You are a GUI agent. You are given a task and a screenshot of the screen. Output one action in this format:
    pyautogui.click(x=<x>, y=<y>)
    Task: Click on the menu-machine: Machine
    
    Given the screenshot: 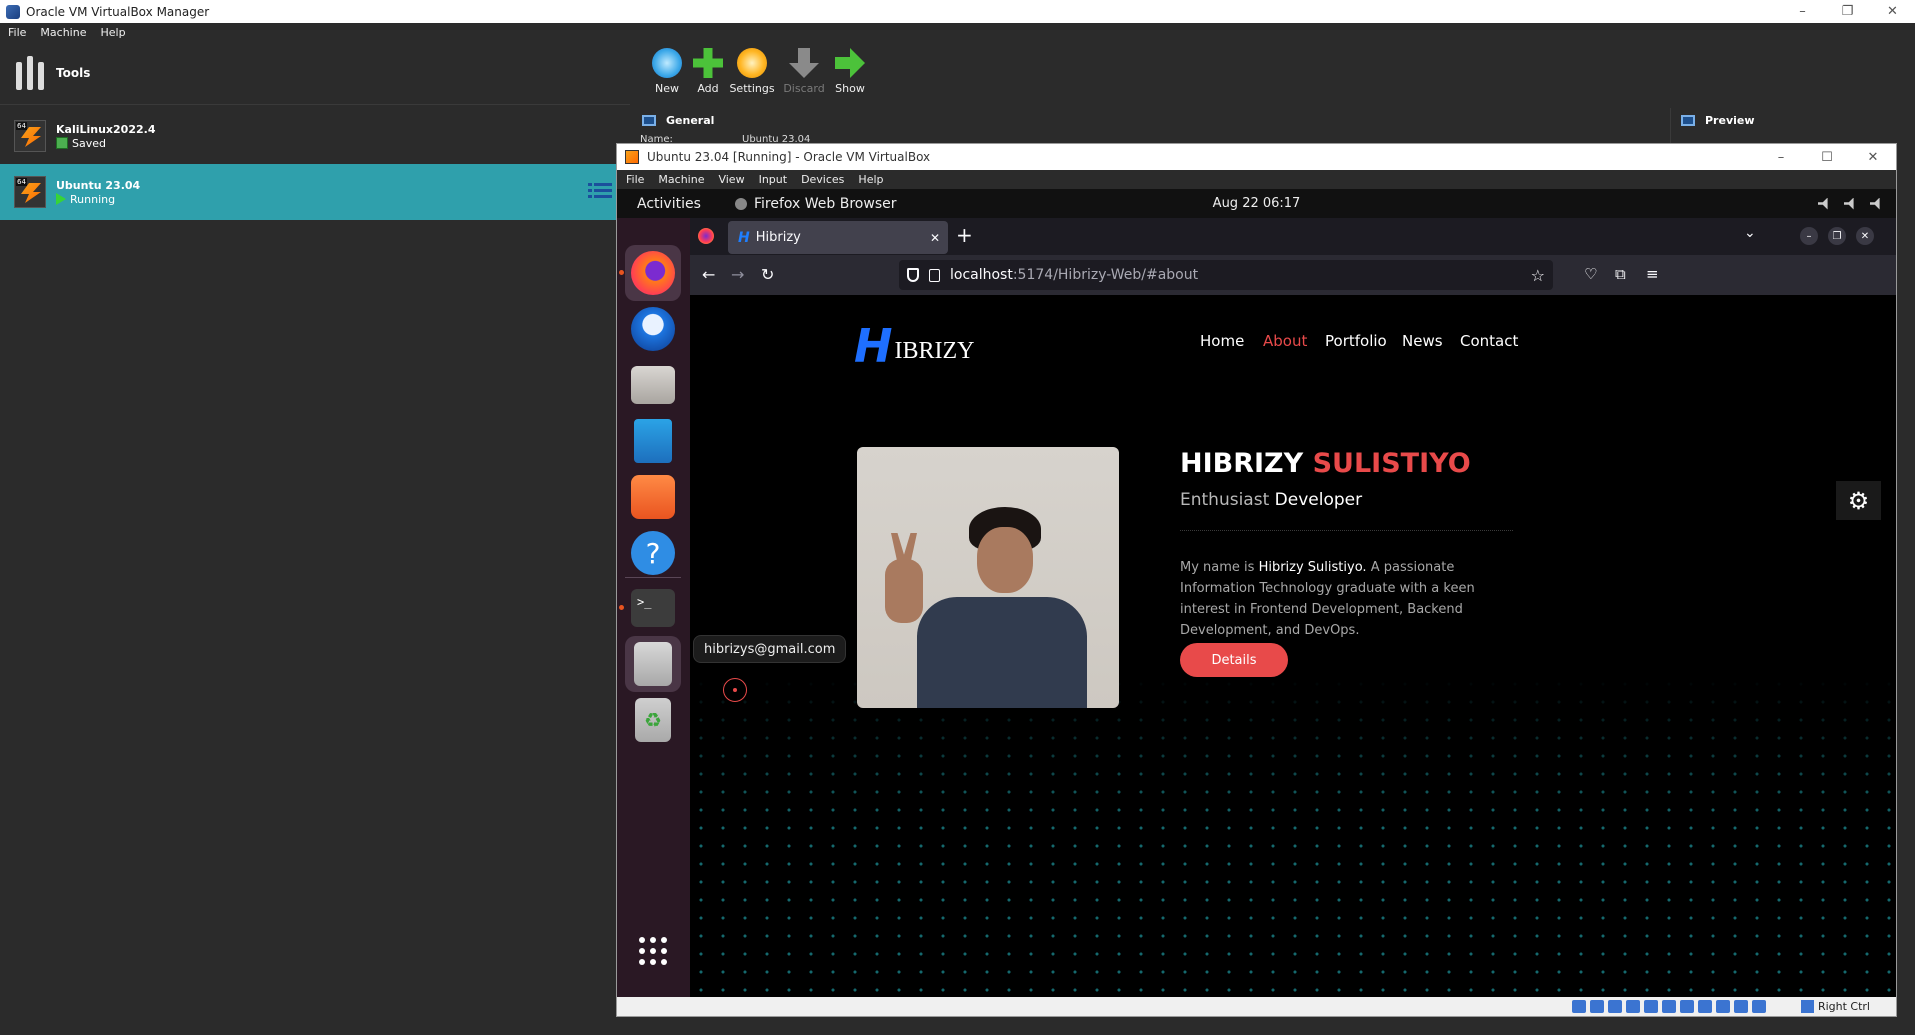 What is the action you would take?
    pyautogui.click(x=63, y=32)
    